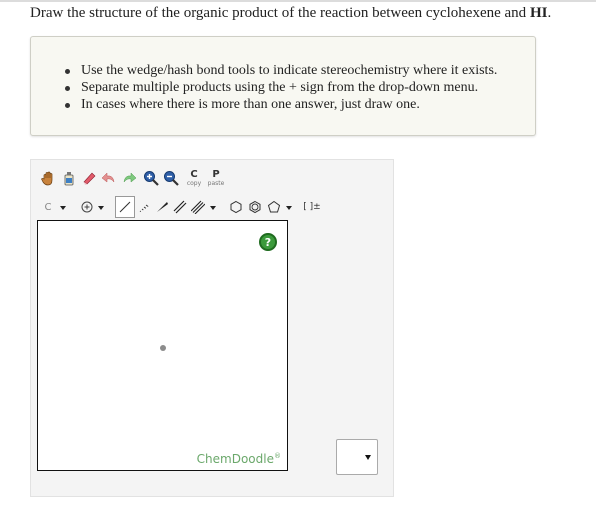 This screenshot has width=596, height=516. What do you see at coordinates (180, 207) in the screenshot?
I see `double-bond-tool` at bounding box center [180, 207].